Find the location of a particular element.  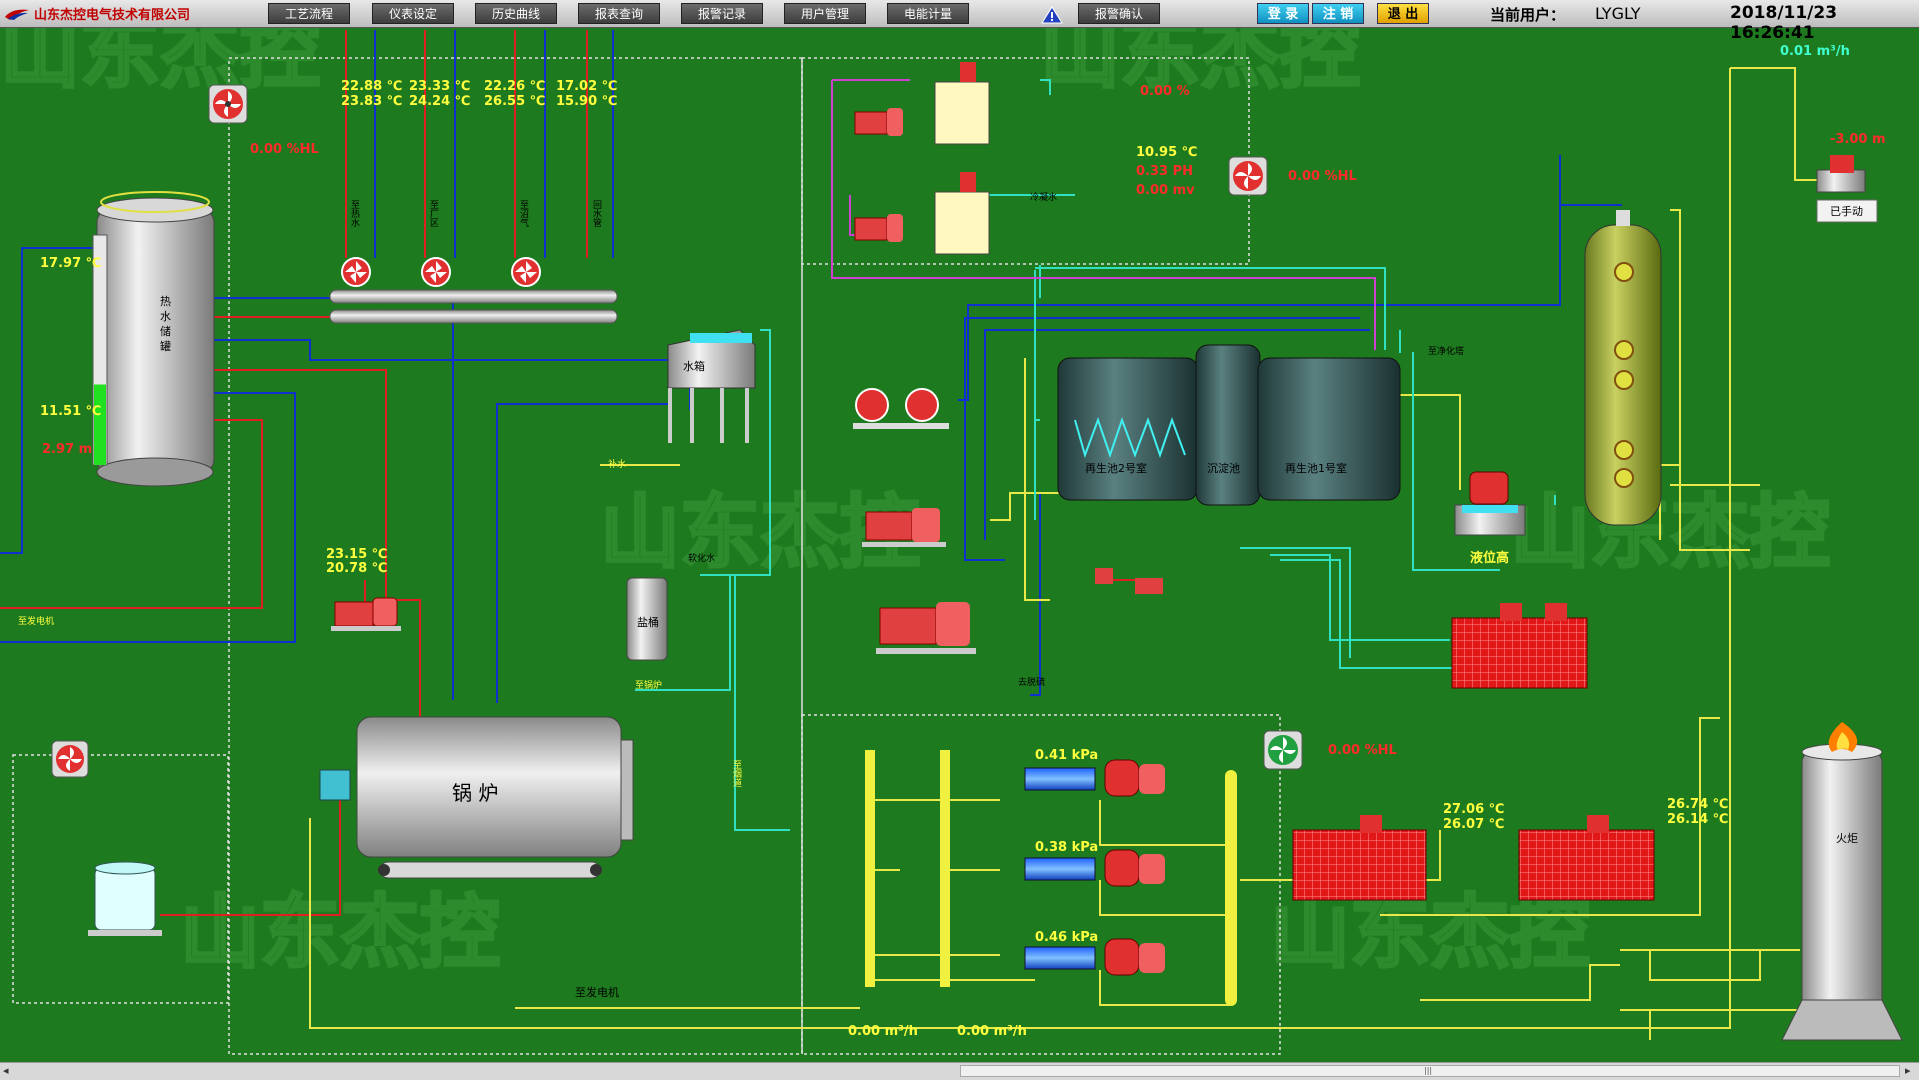

storage-tank-small is located at coordinates (125, 898).